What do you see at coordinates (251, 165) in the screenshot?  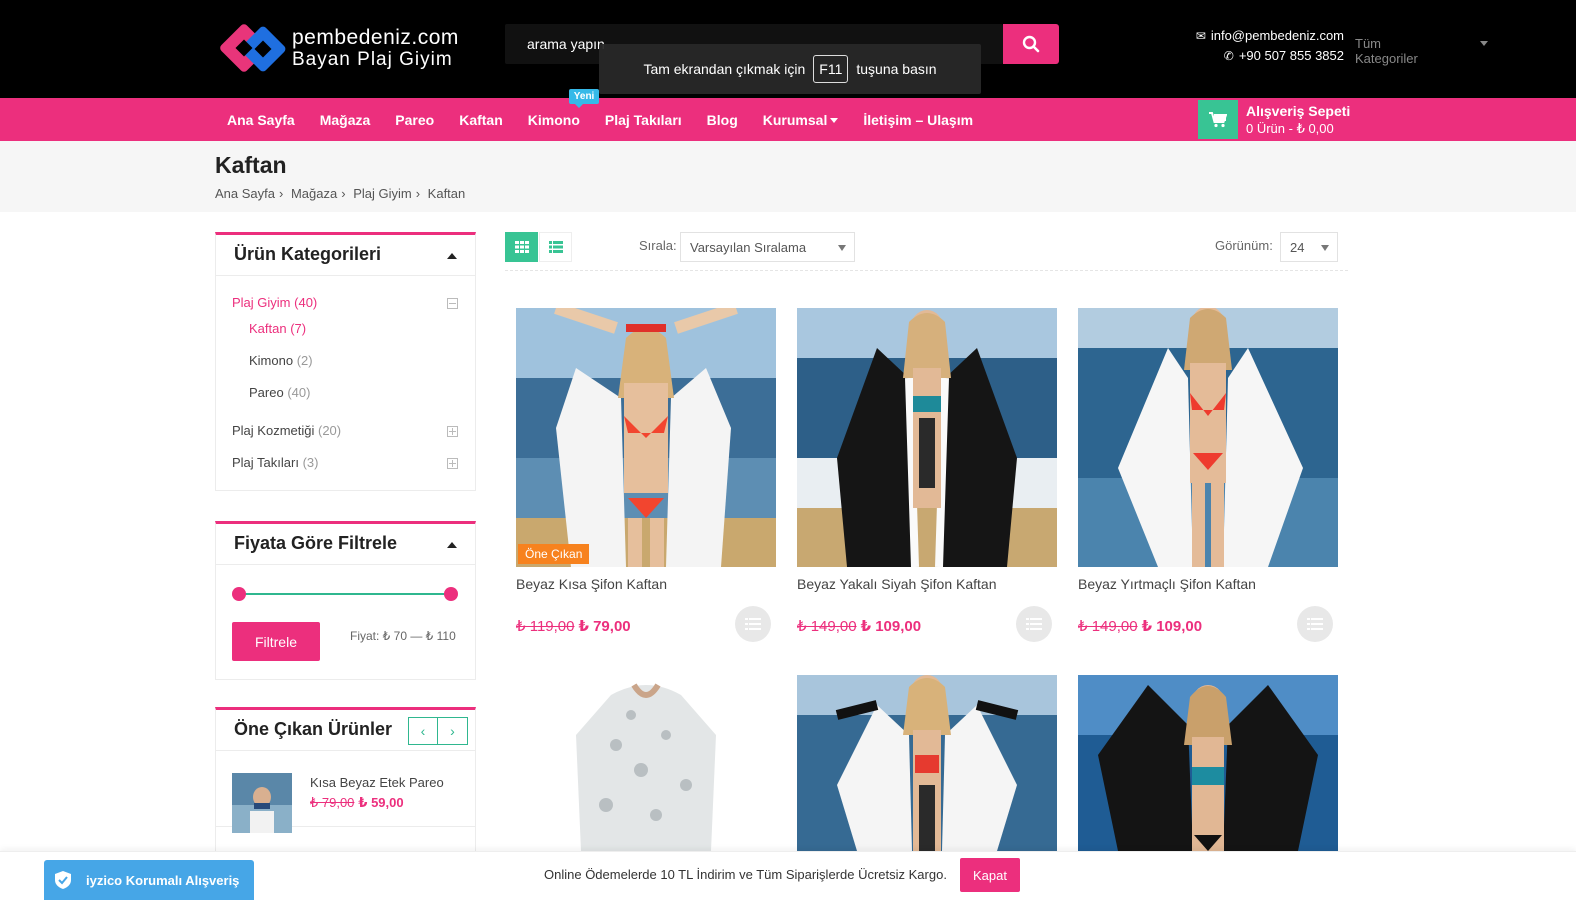 I see `page-title: Kaftan` at bounding box center [251, 165].